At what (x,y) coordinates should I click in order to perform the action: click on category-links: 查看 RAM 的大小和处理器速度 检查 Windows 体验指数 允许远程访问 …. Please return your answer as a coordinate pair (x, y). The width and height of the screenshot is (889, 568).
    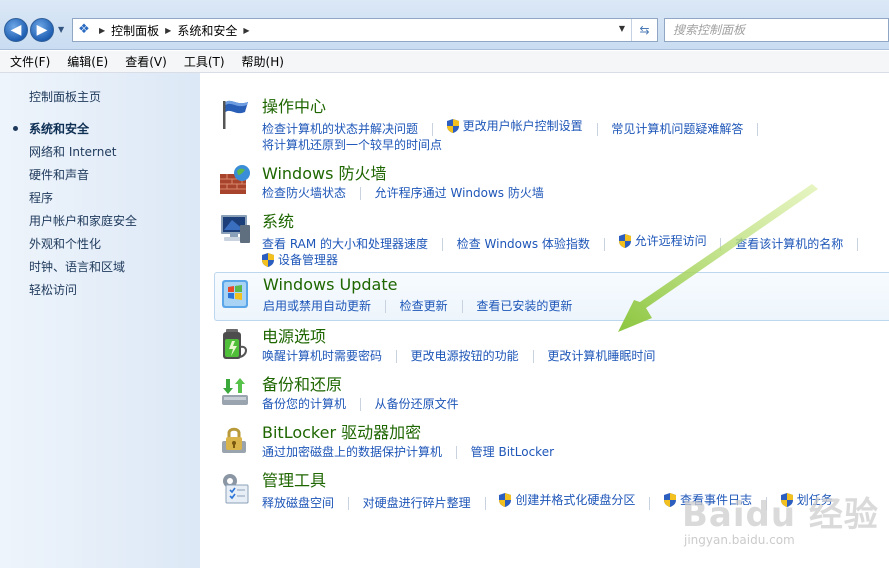
    Looking at the image, I should click on (565, 242).